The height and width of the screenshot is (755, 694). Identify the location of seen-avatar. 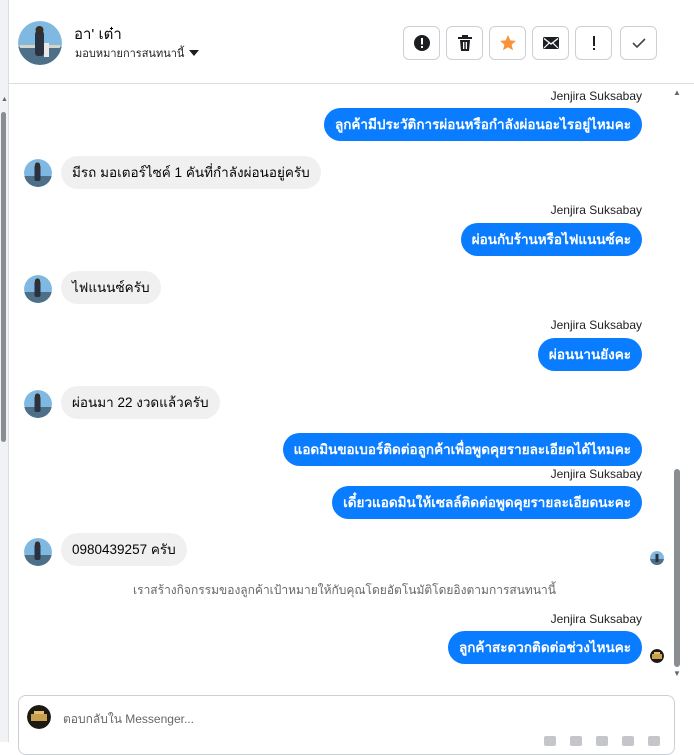
(657, 558).